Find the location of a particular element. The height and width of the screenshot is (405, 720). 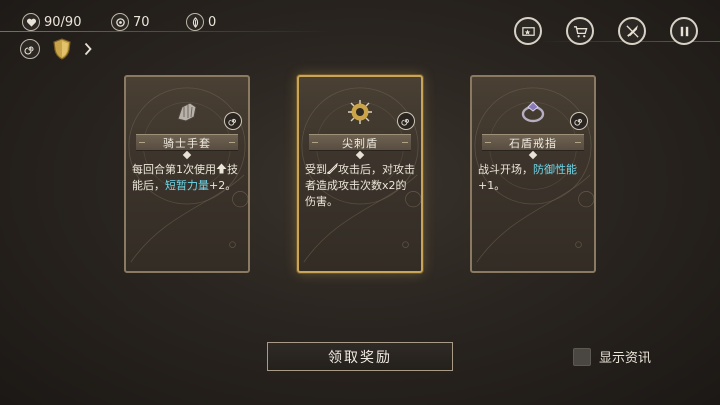

essence-icon is located at coordinates (195, 22).